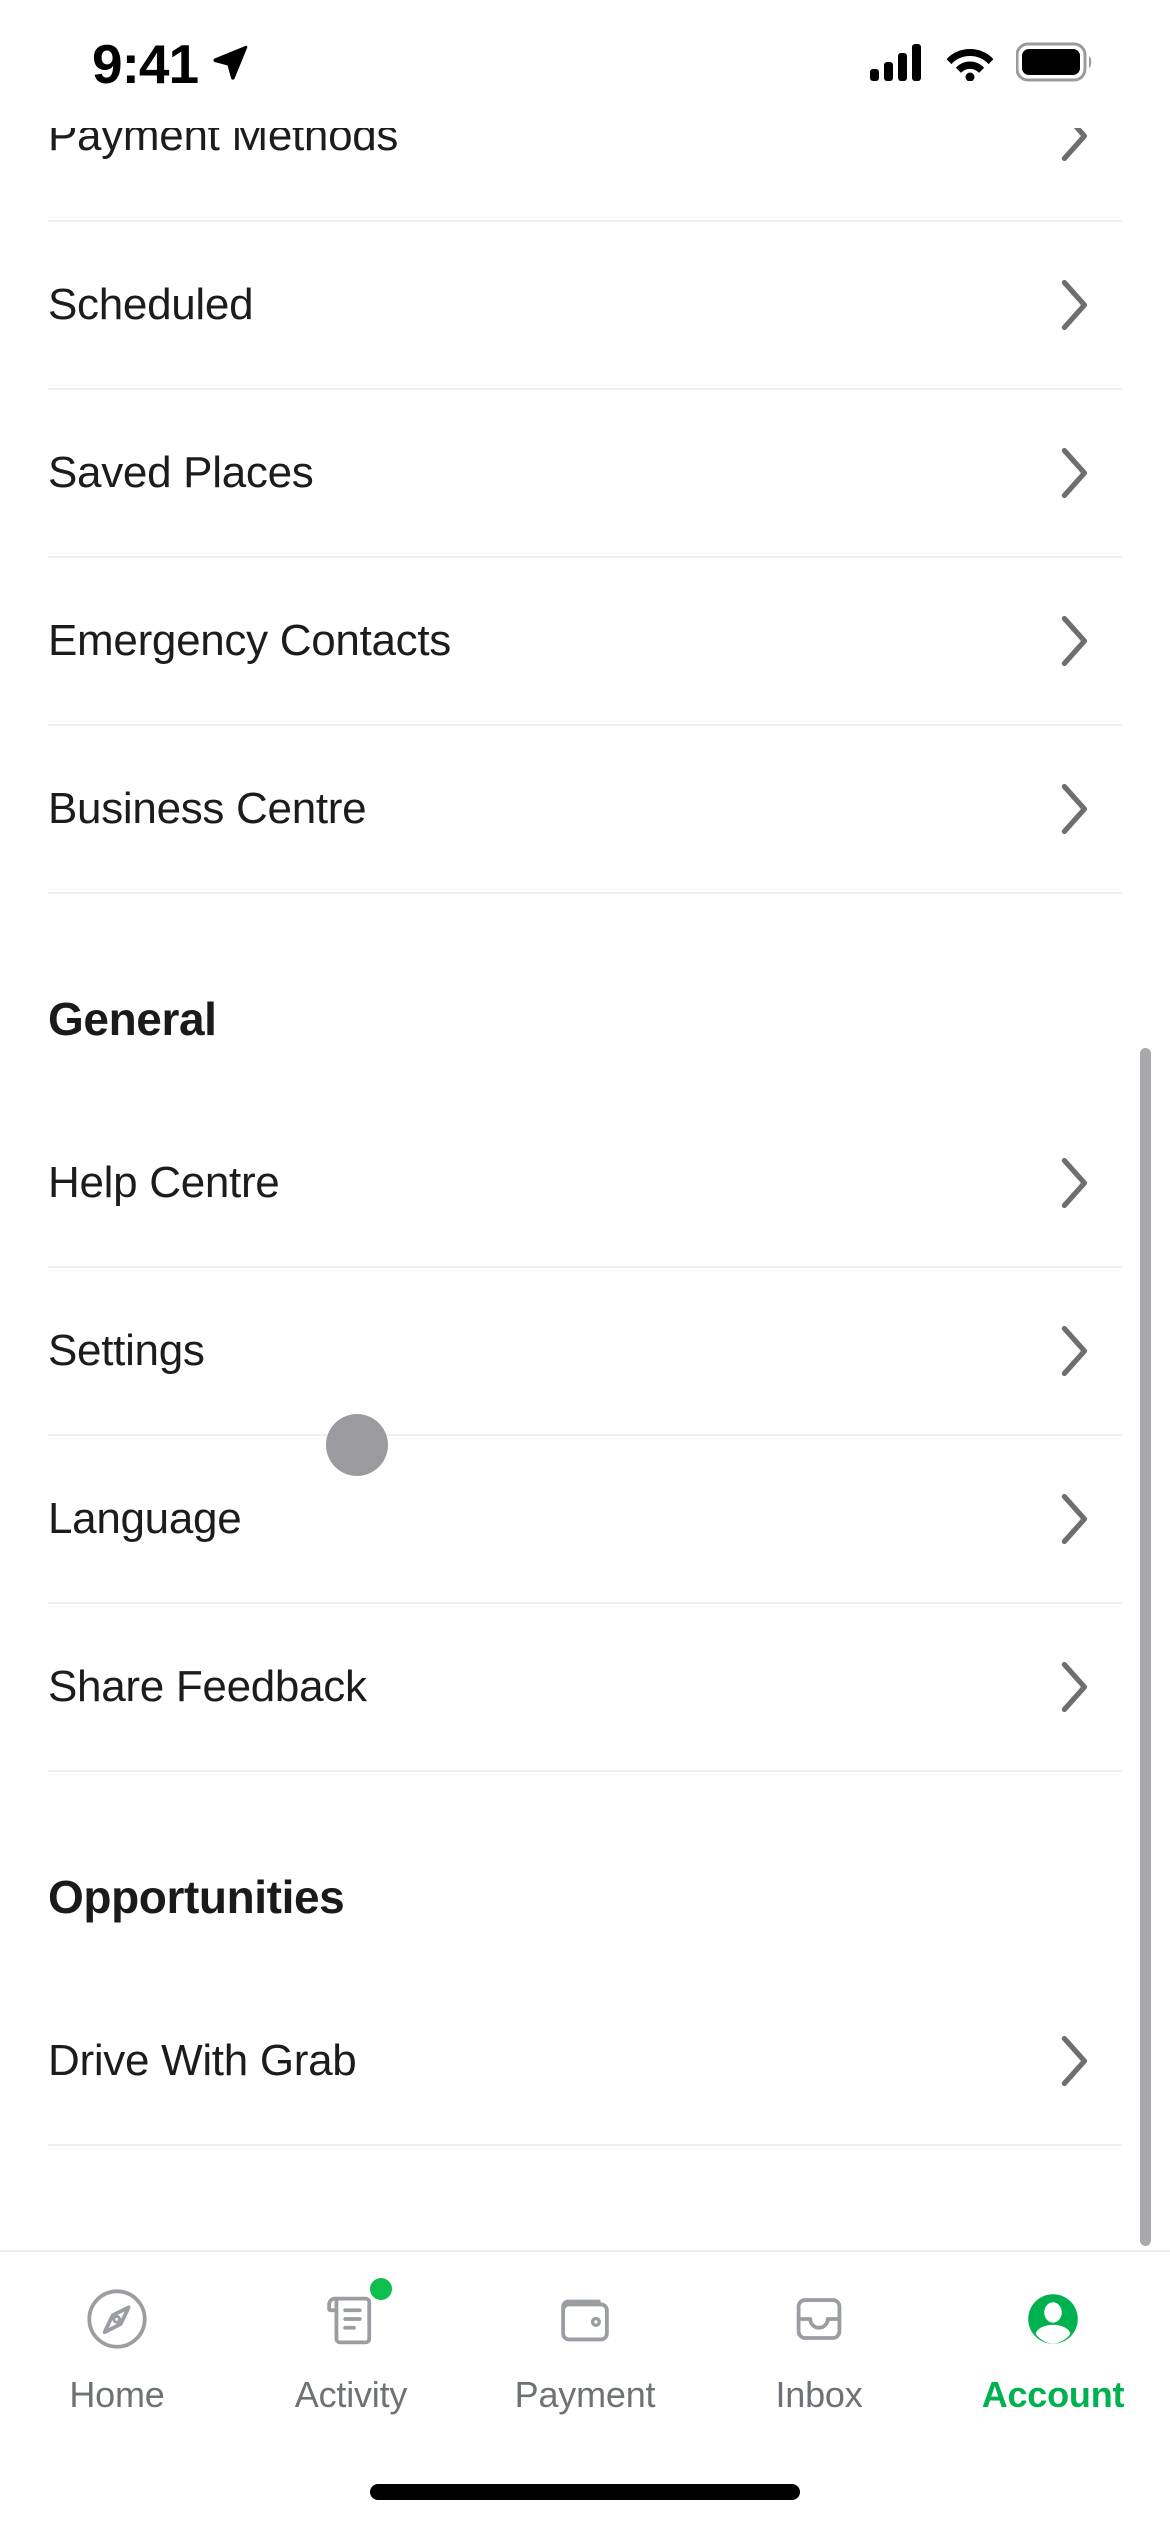 The width and height of the screenshot is (1170, 2532). I want to click on tab-payment: Payment, so click(585, 2349).